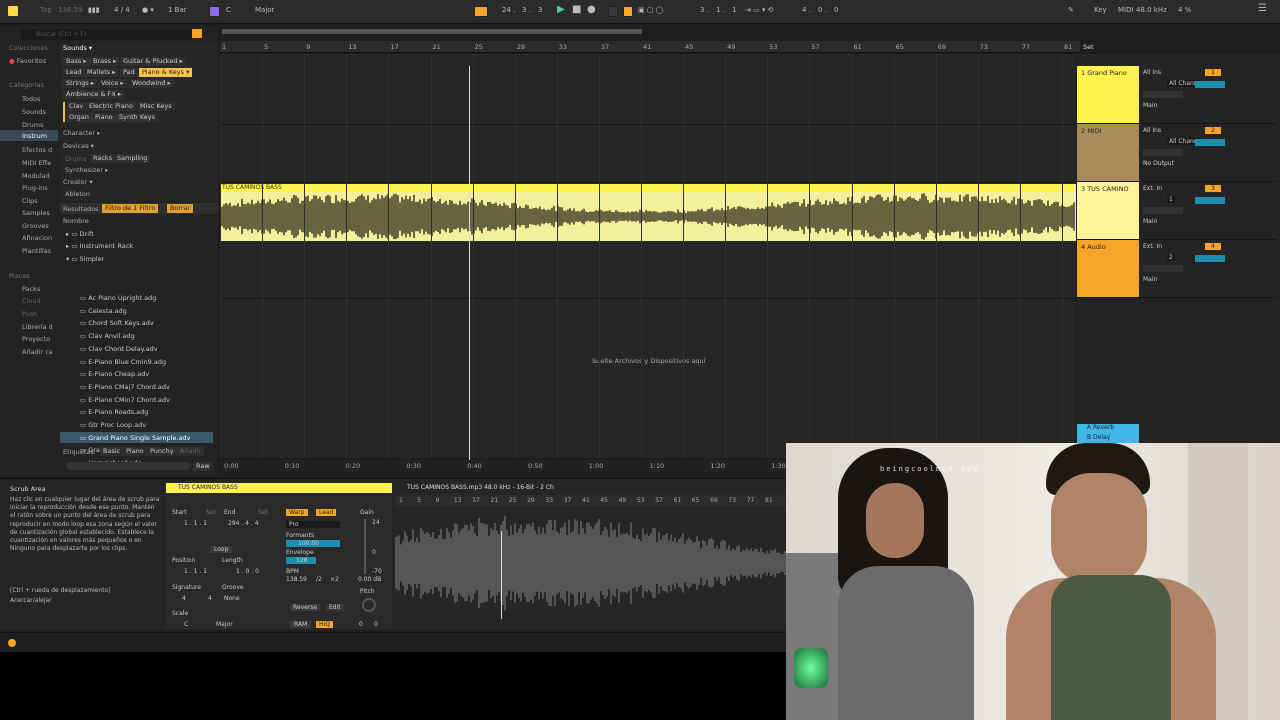 This screenshot has width=1280, height=720. I want to click on file-item: ▭ E-Piano CMaj7 Chord.adv, so click(125, 387).